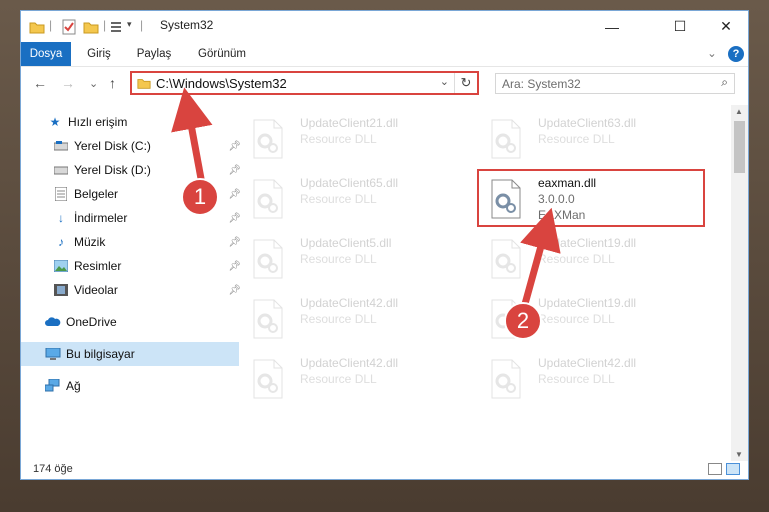  Describe the element at coordinates (349, 123) in the screenshot. I see `file-name: UpdateClient21.dll` at that location.